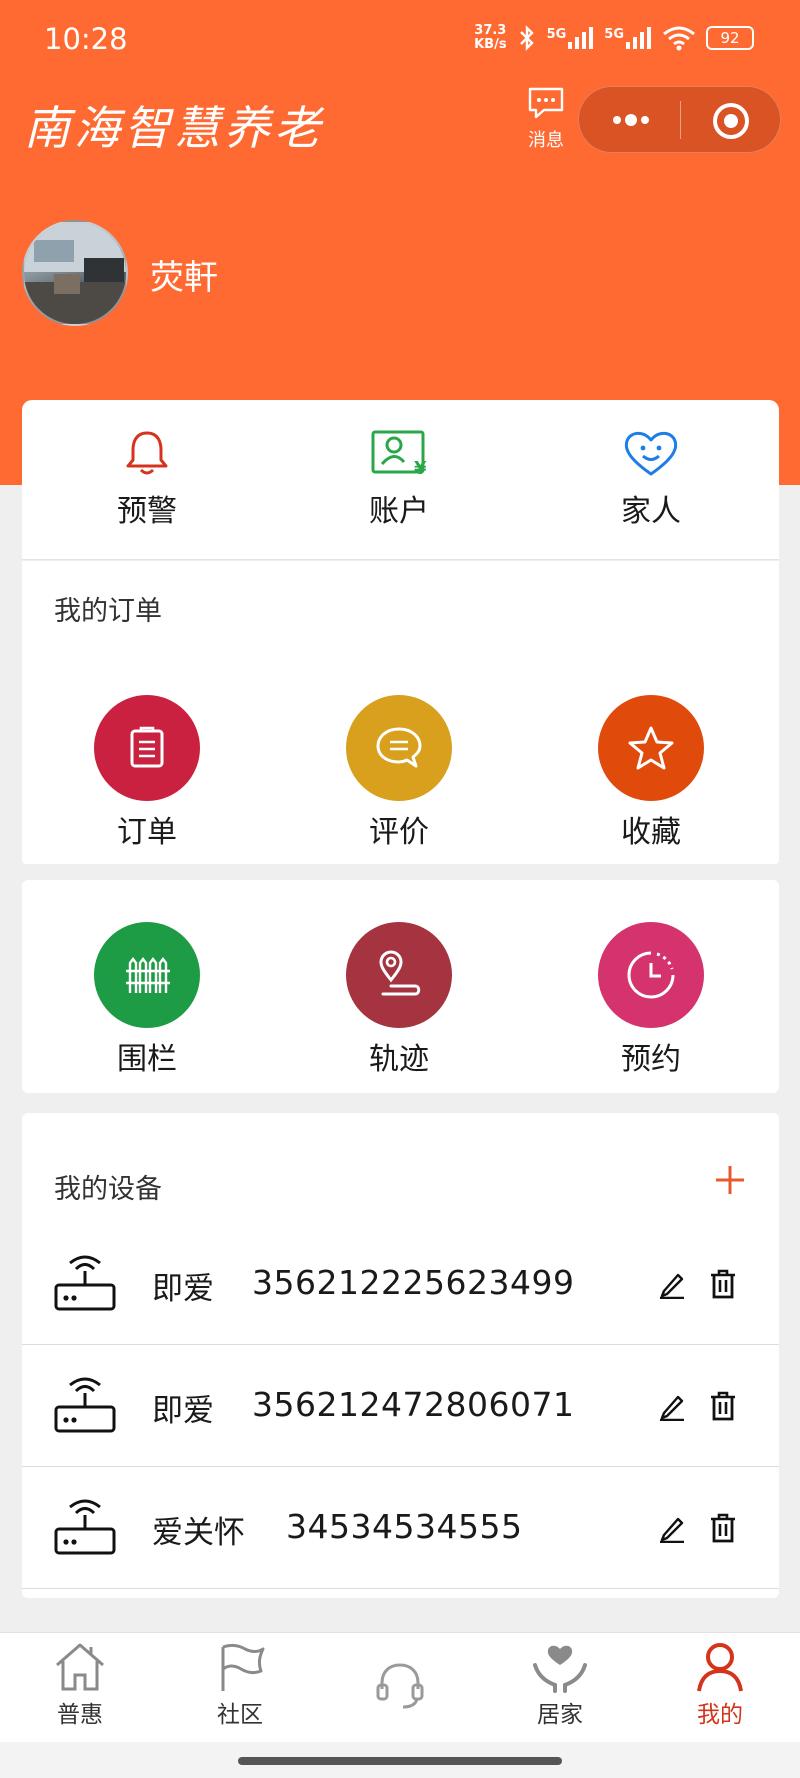  What do you see at coordinates (174, 128) in the screenshot?
I see `app-logo: 南海智慧养老` at bounding box center [174, 128].